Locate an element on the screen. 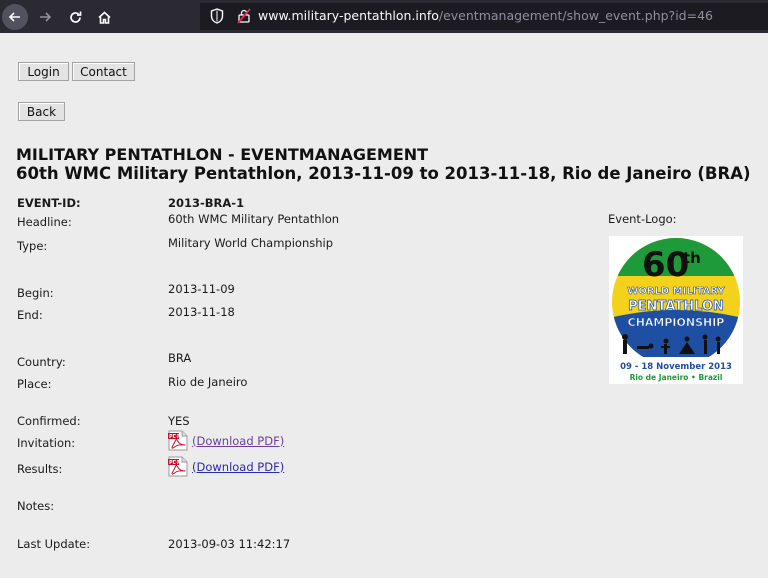 The height and width of the screenshot is (578, 768). page-title: MILITARY PENTATHLON - EVENTMANAGEMENT is located at coordinates (222, 154).